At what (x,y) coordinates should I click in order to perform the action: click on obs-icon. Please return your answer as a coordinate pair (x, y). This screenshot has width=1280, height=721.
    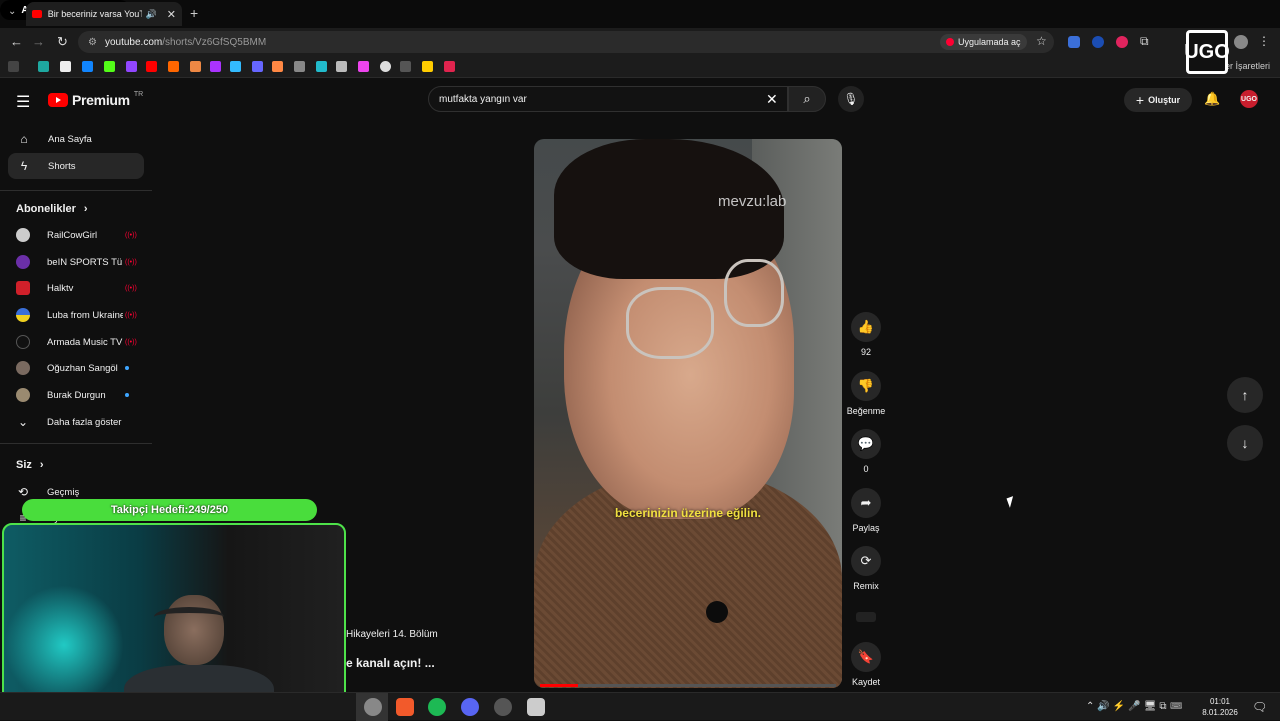
    Looking at the image, I should click on (503, 707).